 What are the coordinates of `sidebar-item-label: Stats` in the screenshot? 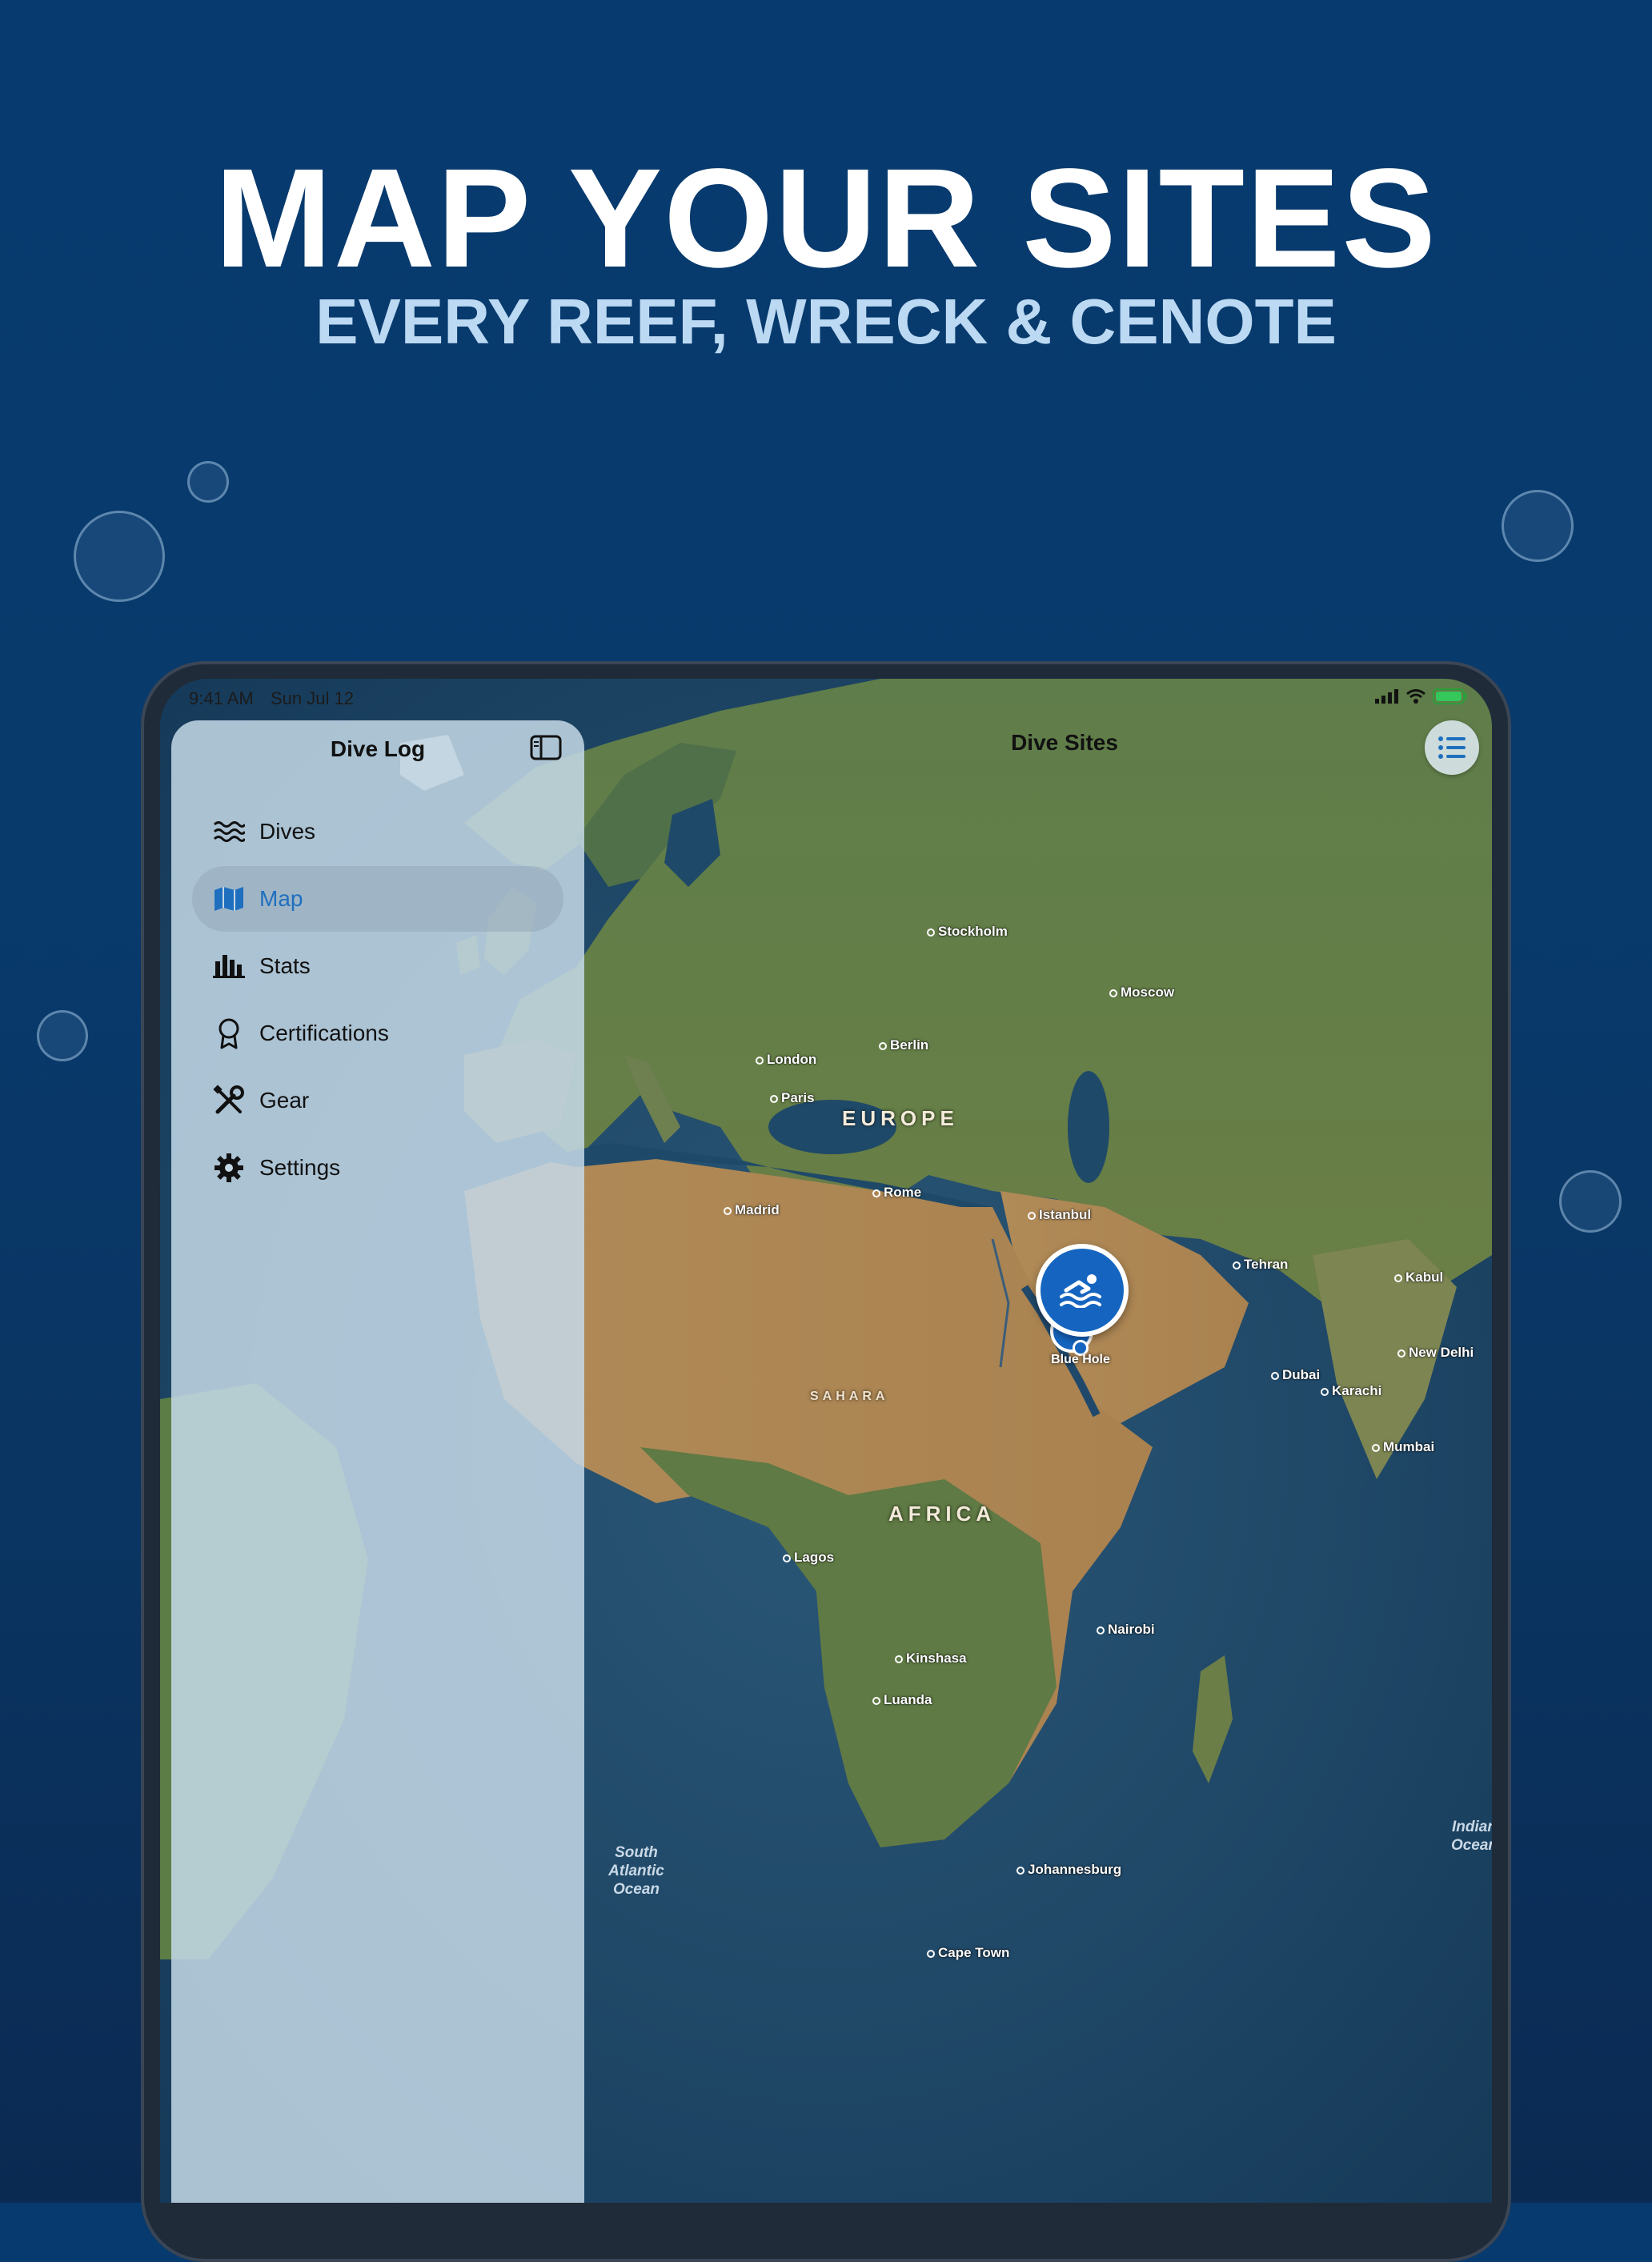 It's located at (285, 966).